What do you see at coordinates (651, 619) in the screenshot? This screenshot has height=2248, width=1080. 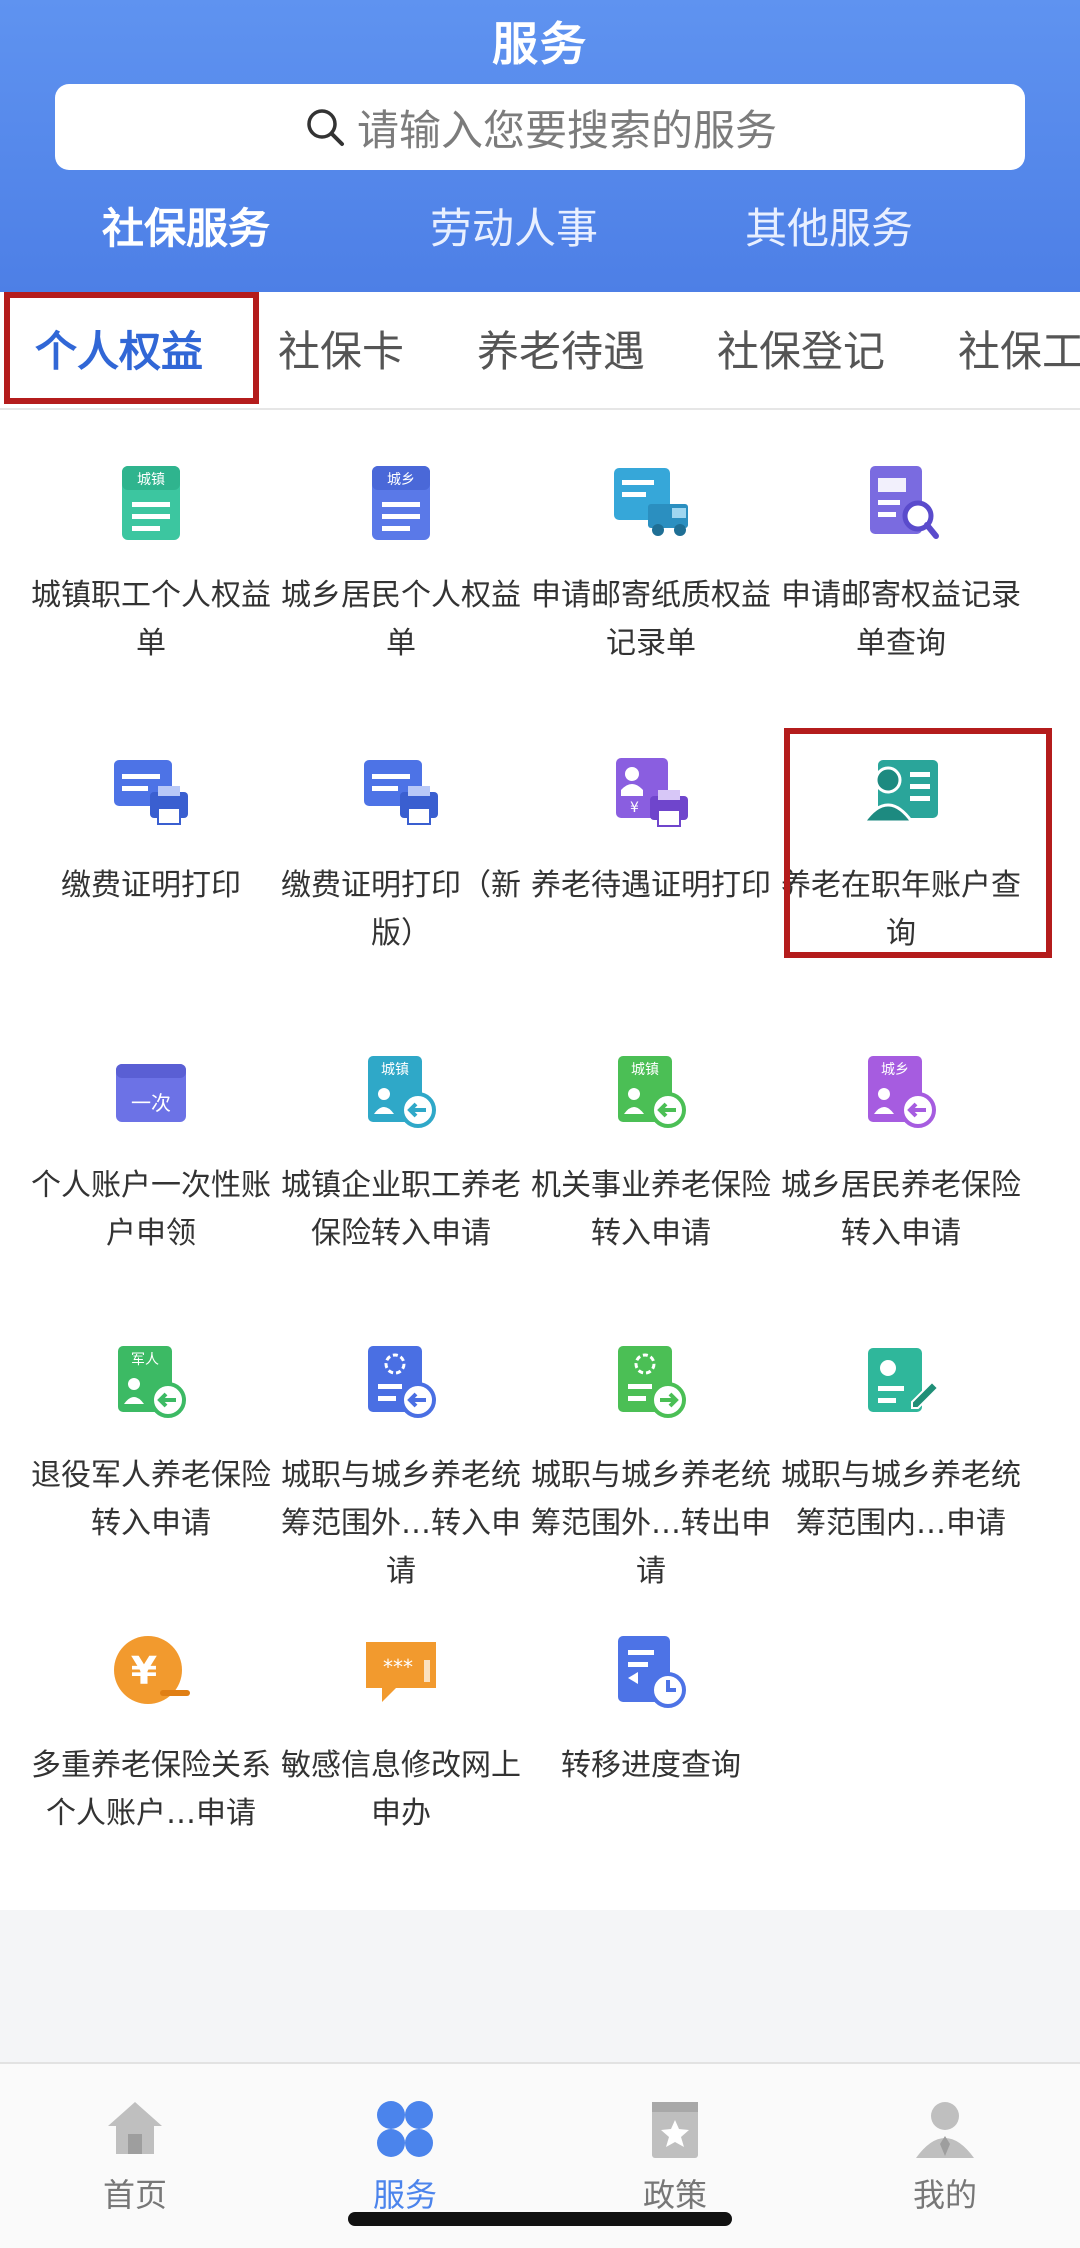 I see `service-label: 申请邮寄纸质权益记录单` at bounding box center [651, 619].